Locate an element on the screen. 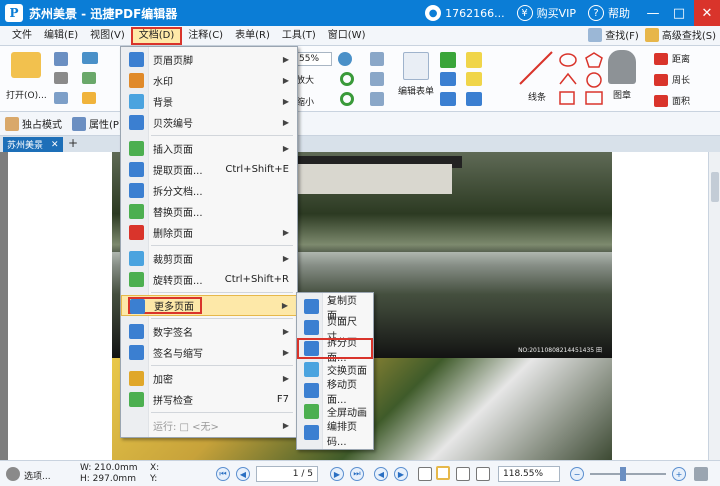  zoom-combo: 55% is located at coordinates (314, 59).